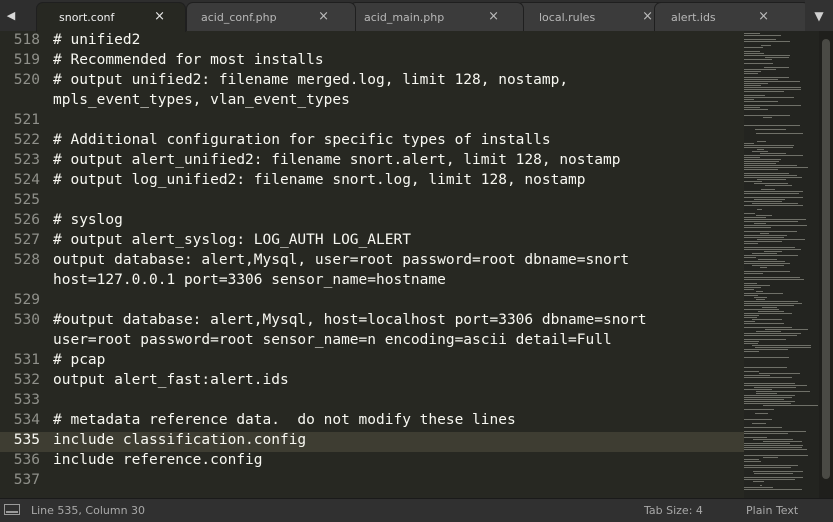 The height and width of the screenshot is (522, 833). What do you see at coordinates (158, 460) in the screenshot?
I see `code-line: include reference.config` at bounding box center [158, 460].